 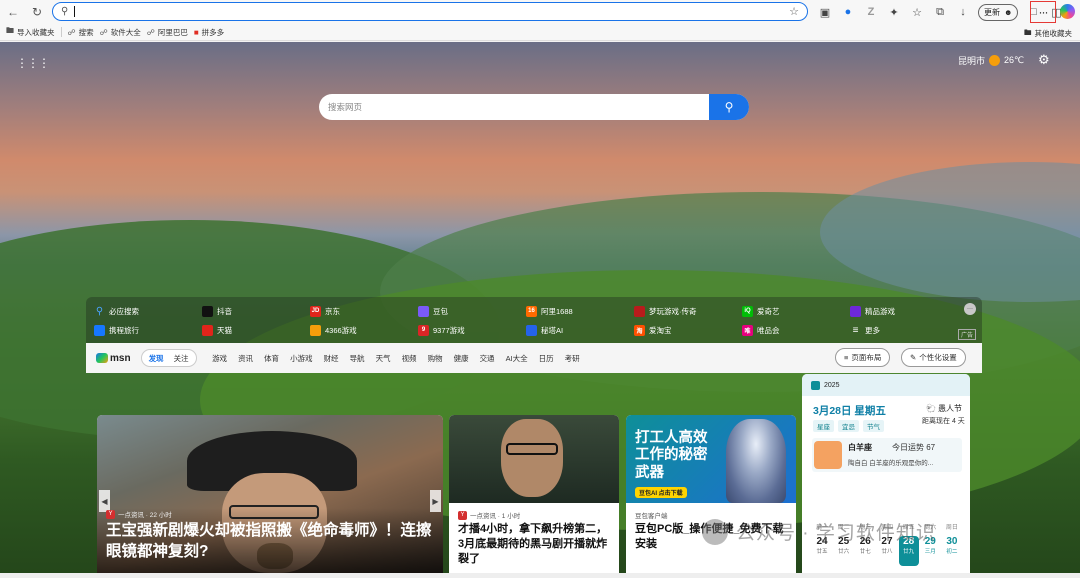 What do you see at coordinates (951, 528) in the screenshot?
I see `weekday-label: 周日` at bounding box center [951, 528].